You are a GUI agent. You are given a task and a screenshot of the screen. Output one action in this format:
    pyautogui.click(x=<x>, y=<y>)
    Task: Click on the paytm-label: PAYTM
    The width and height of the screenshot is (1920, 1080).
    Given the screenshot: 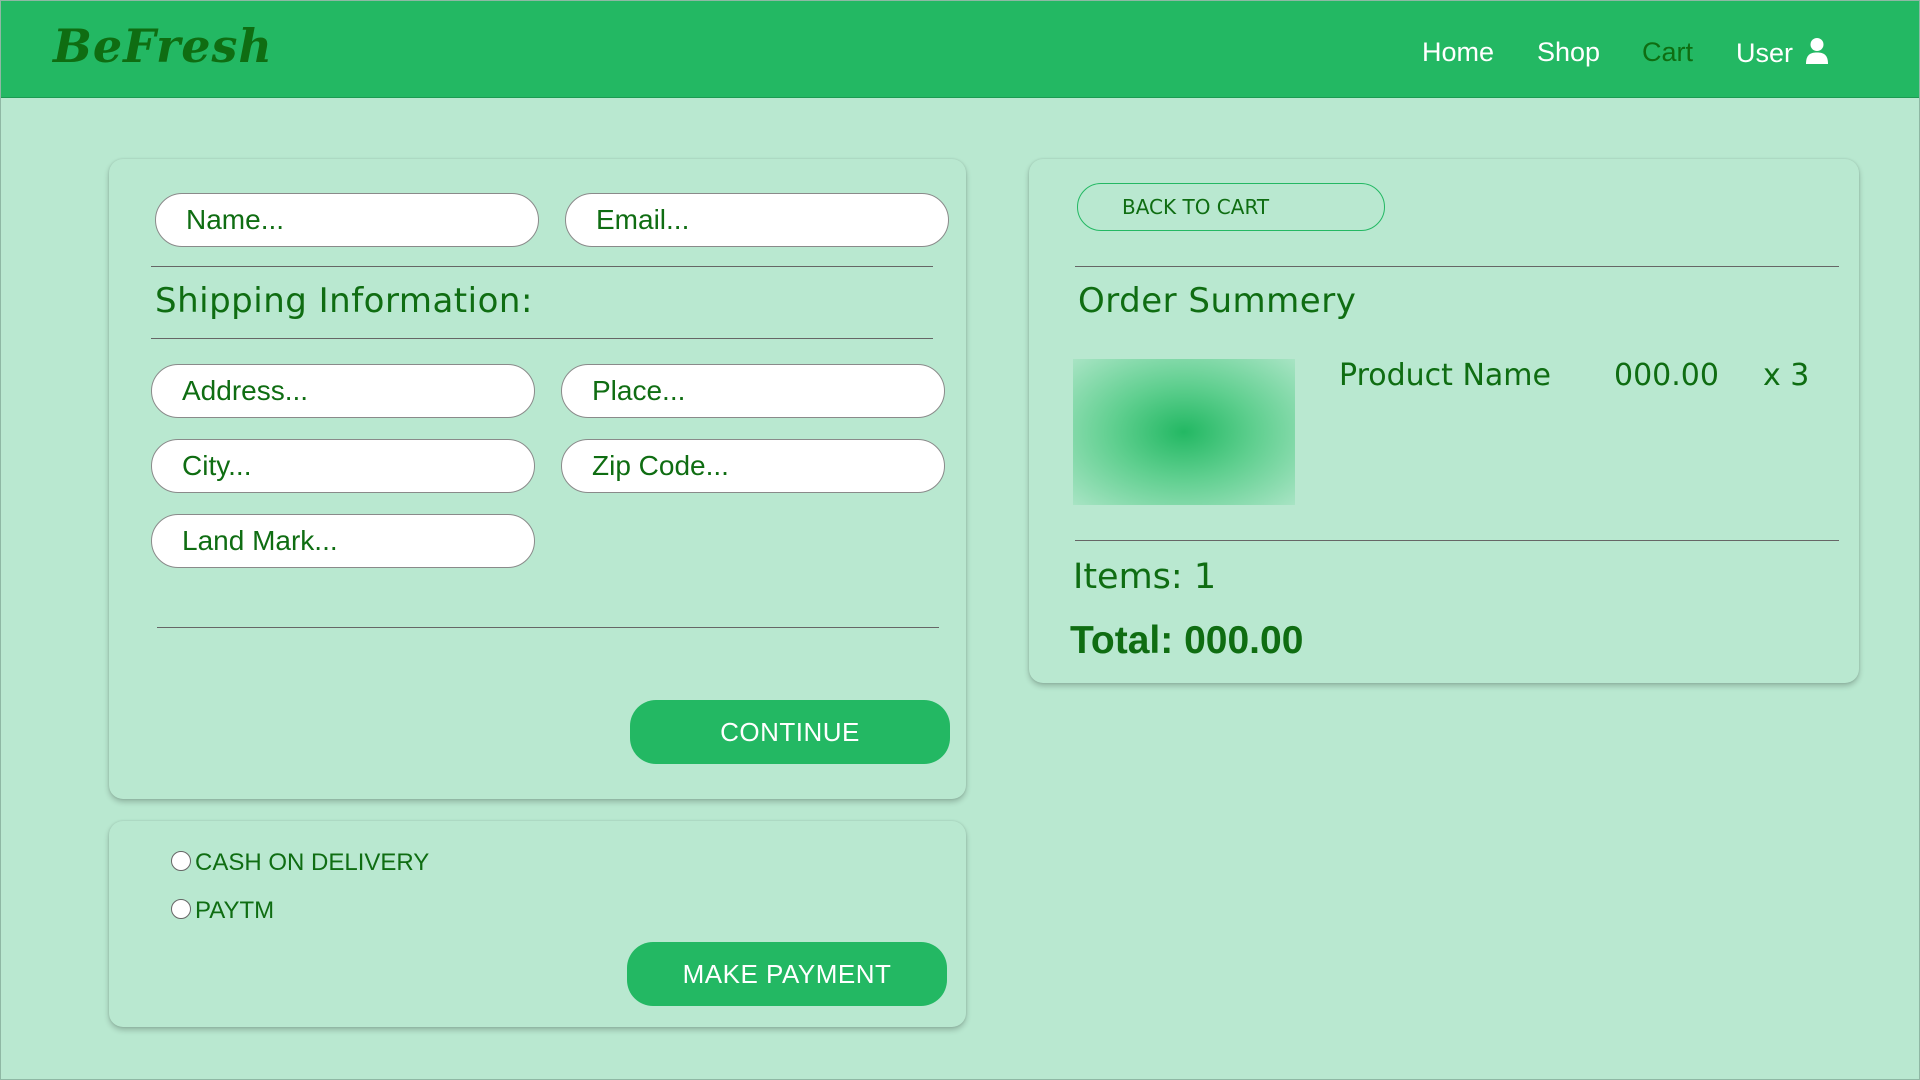 What is the action you would take?
    pyautogui.click(x=235, y=910)
    